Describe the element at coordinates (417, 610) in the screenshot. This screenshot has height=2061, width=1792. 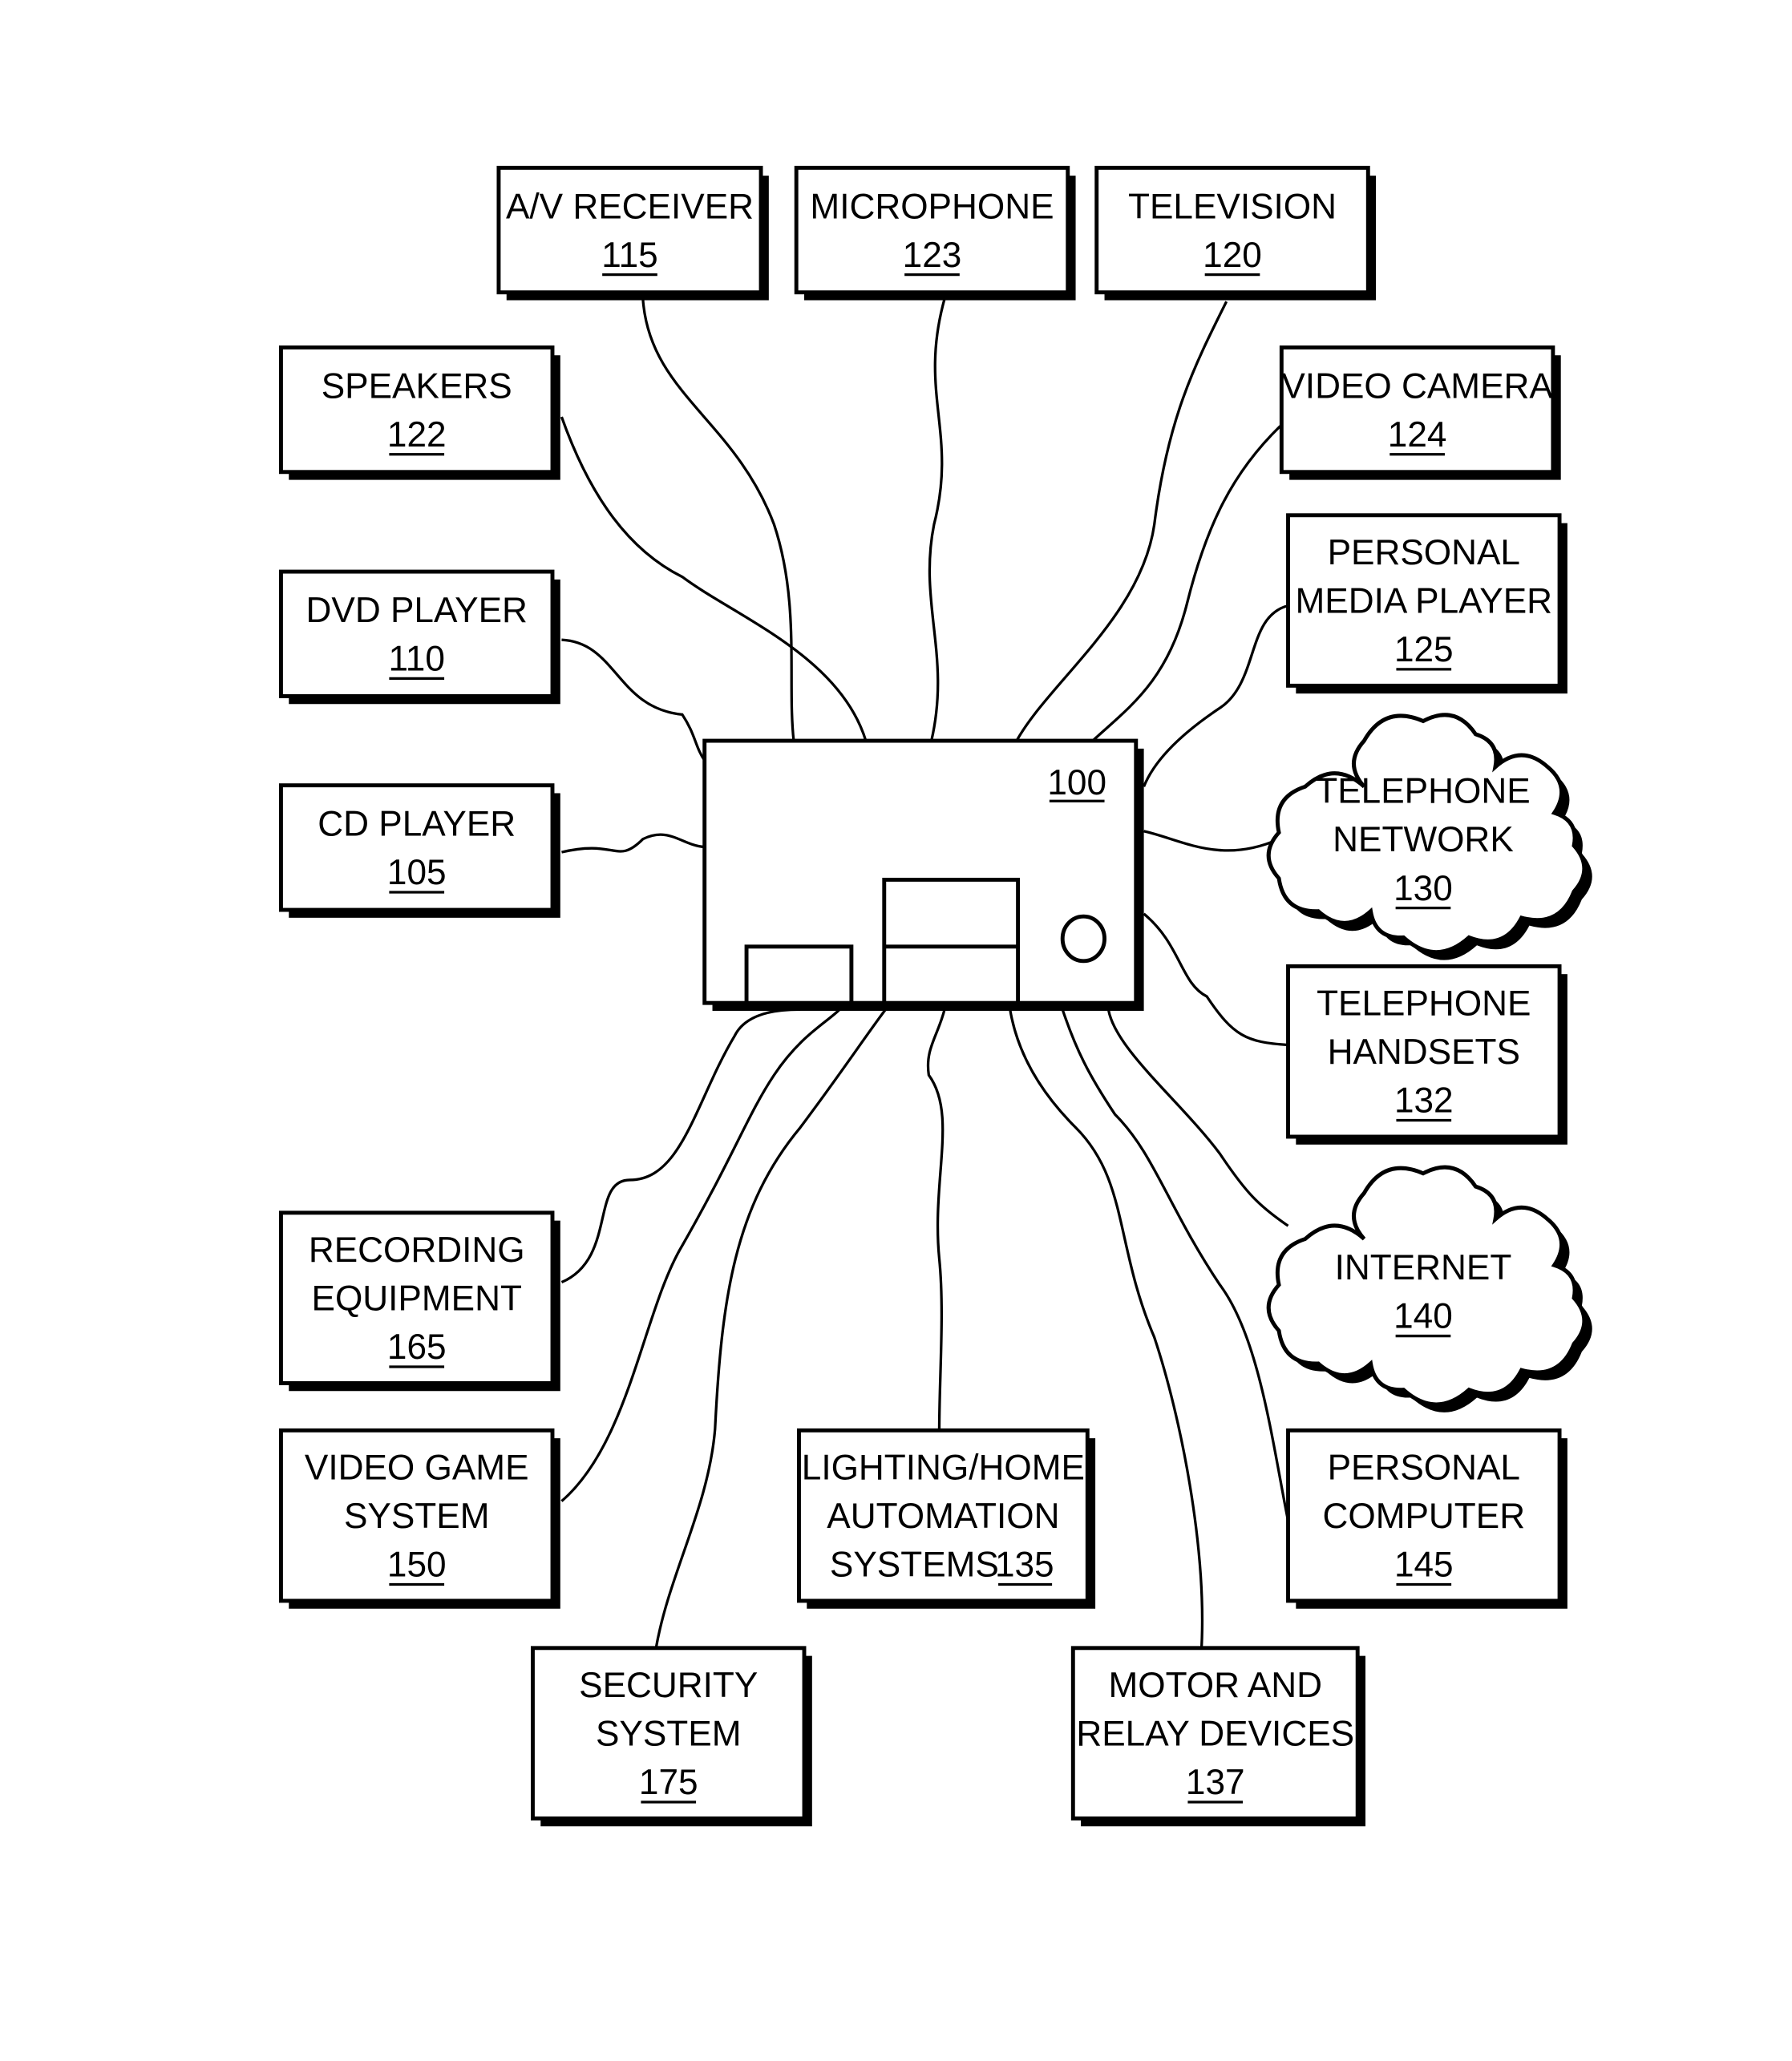
I see `node-label-line: DVD PLAYER` at that location.